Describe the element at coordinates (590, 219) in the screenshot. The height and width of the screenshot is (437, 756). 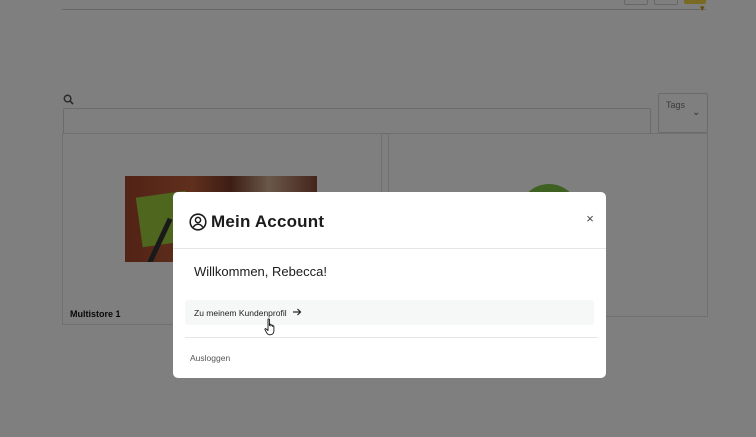
I see `close-icon: ×` at that location.